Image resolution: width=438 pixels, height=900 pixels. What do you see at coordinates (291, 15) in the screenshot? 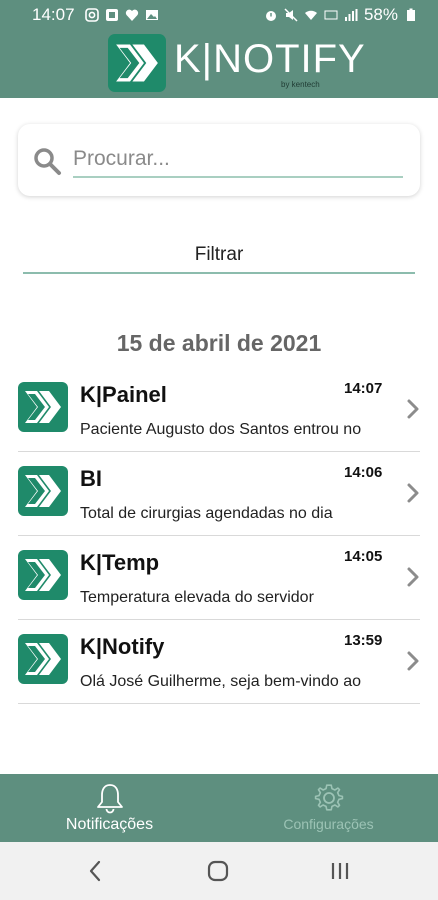
I see `mute-icon` at bounding box center [291, 15].